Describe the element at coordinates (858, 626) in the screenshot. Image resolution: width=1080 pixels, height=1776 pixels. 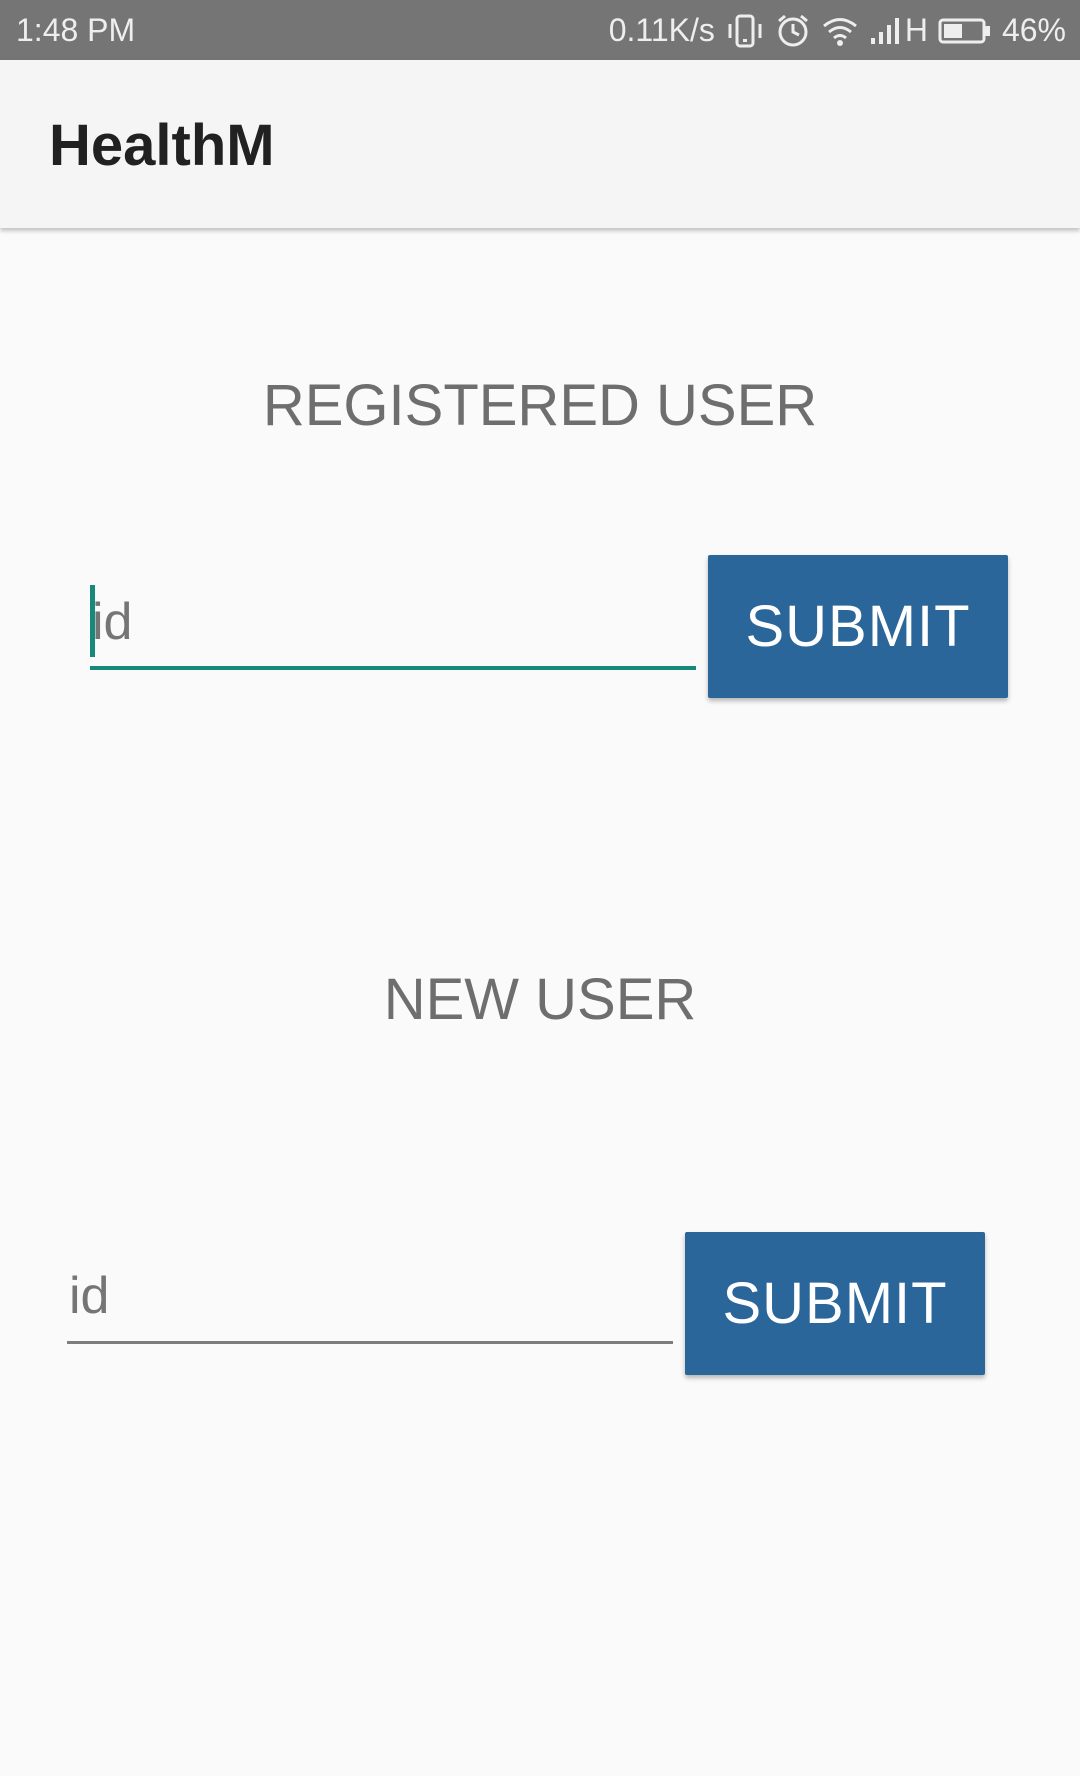
I see `registered-submit-button: SUBMIT` at that location.